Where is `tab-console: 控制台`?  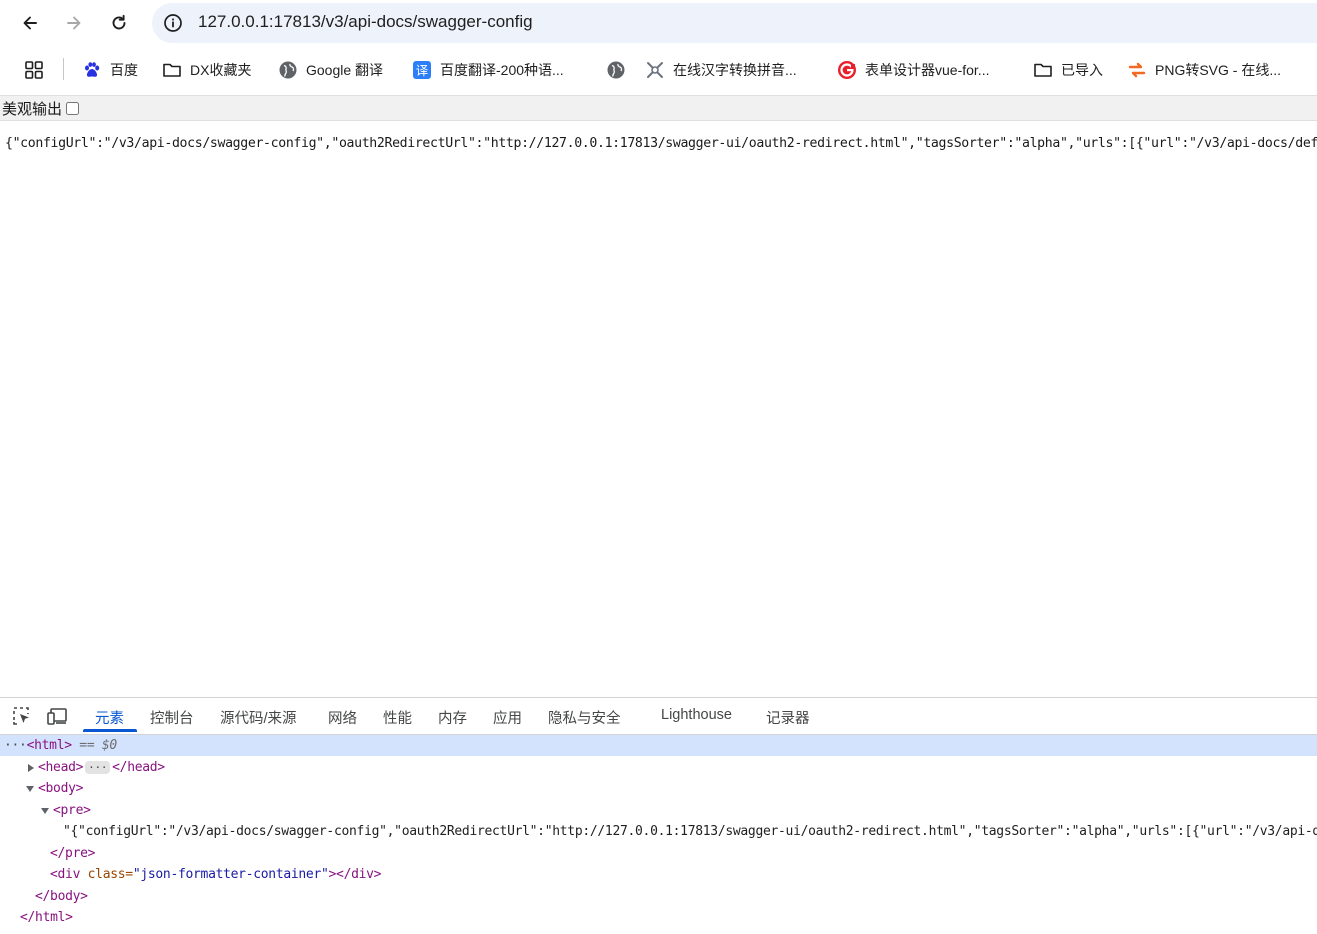
tab-console: 控制台 is located at coordinates (172, 717).